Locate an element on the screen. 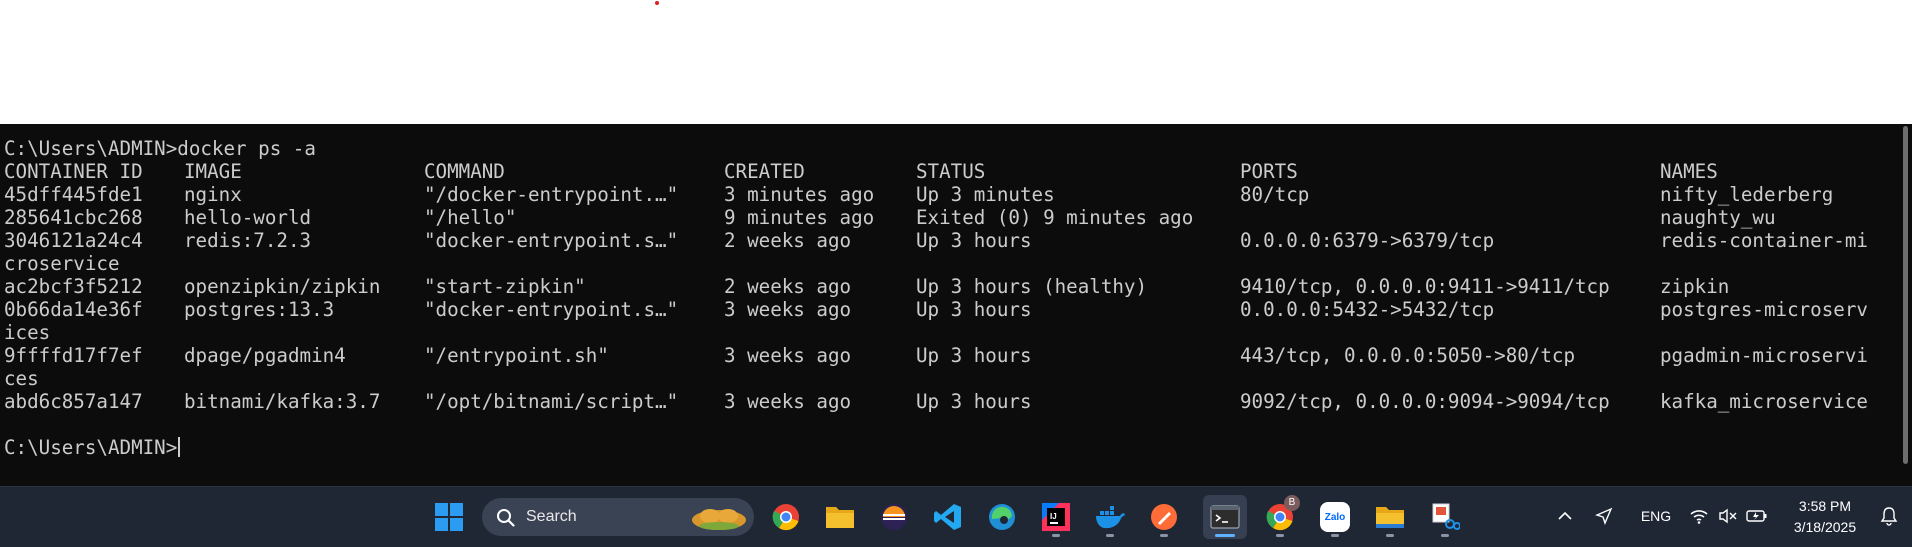 The height and width of the screenshot is (547, 1912). postman-icon is located at coordinates (1164, 517).